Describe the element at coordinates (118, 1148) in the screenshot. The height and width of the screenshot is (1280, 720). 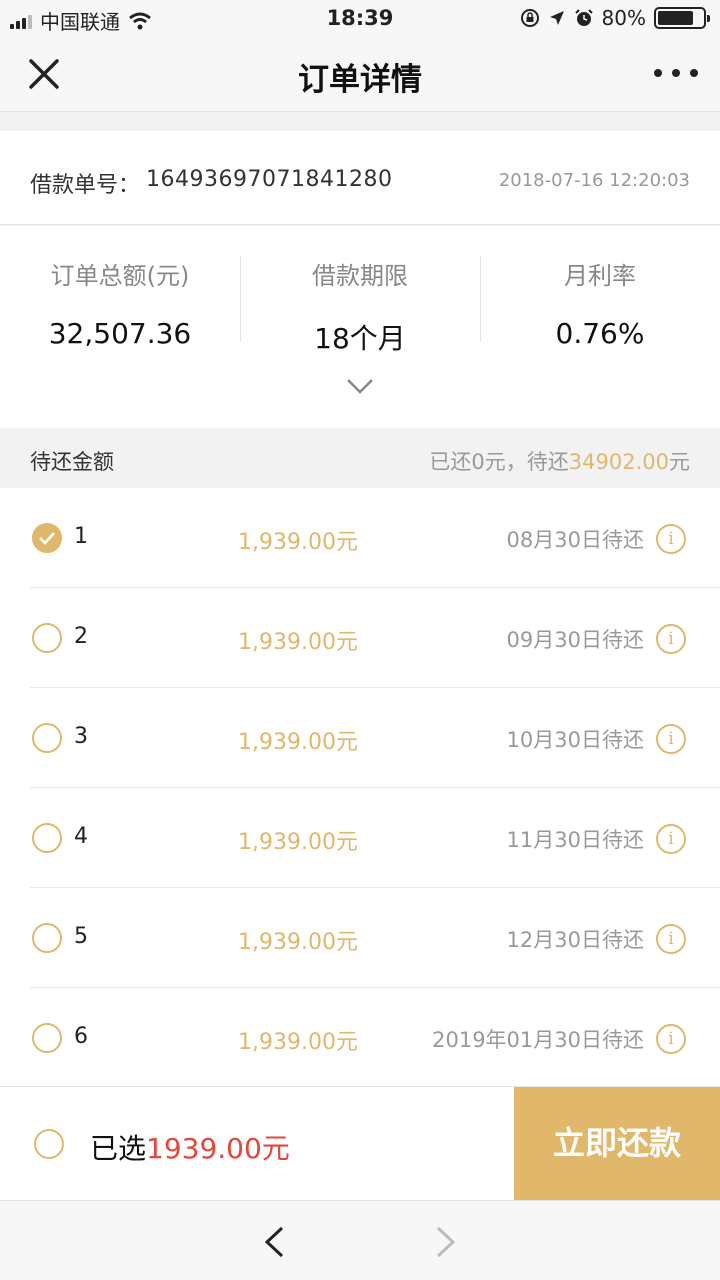
I see `selected-label: 已选` at that location.